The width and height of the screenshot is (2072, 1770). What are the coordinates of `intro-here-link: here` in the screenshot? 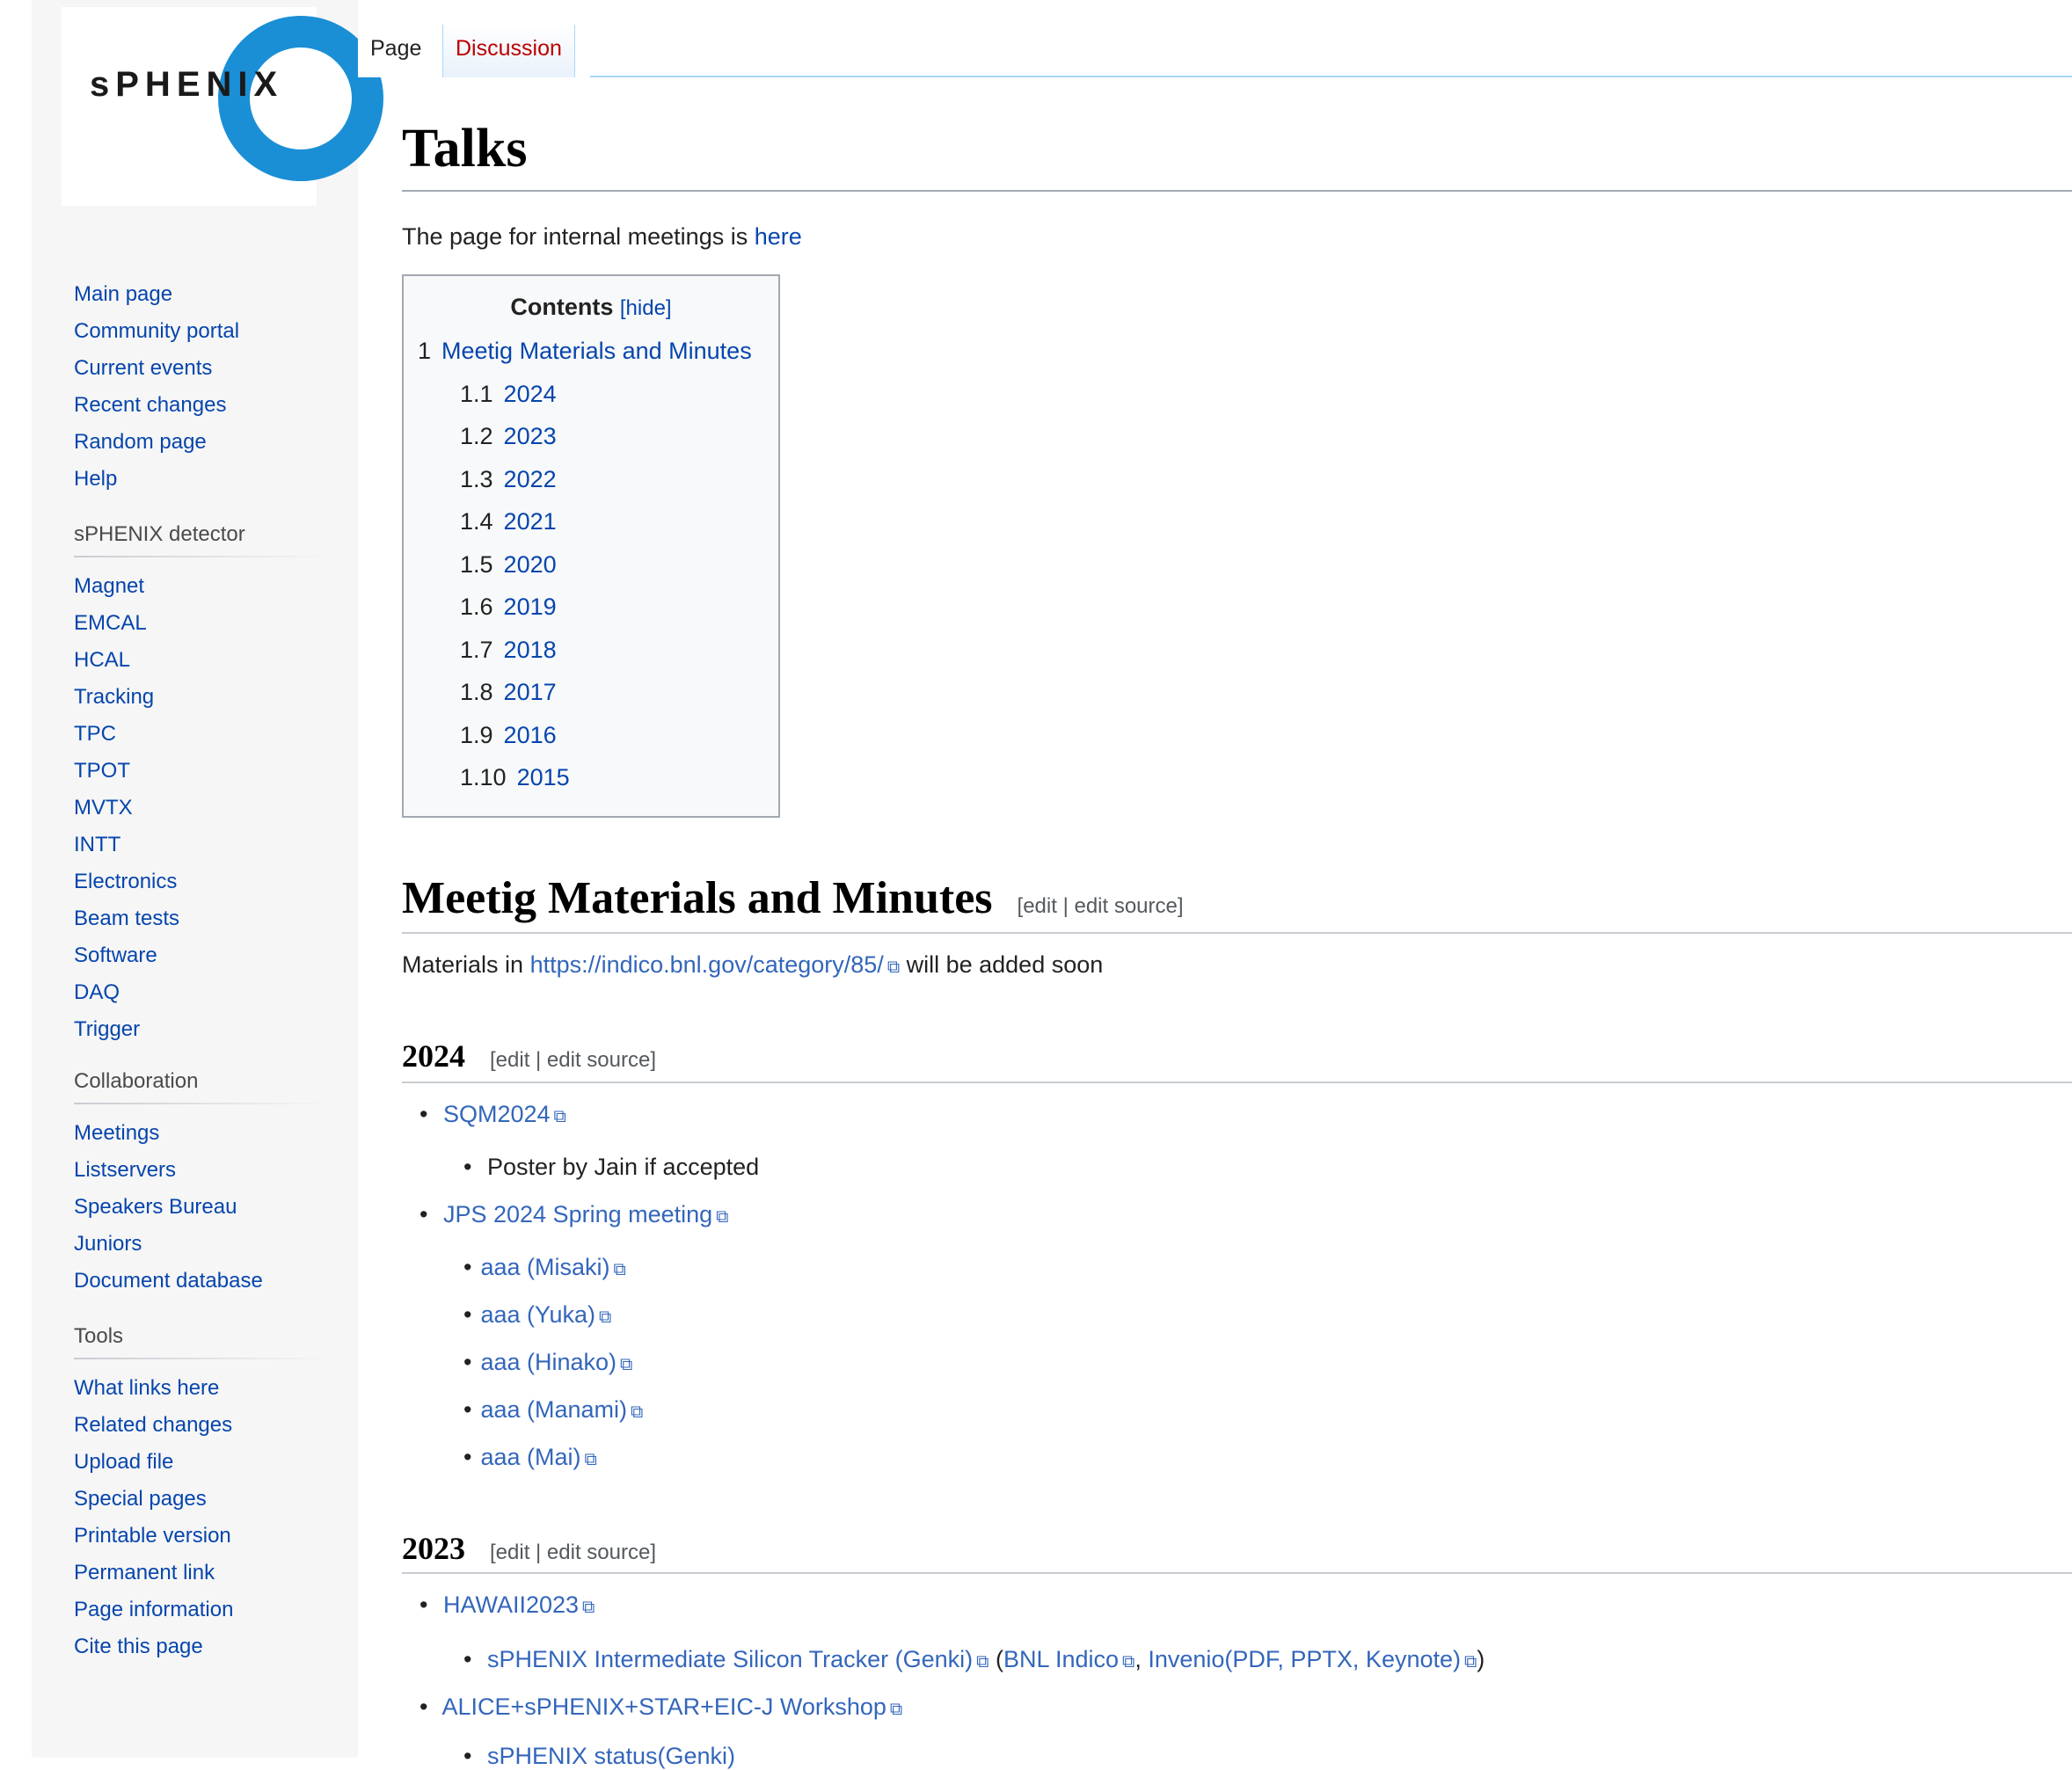 It's located at (778, 236).